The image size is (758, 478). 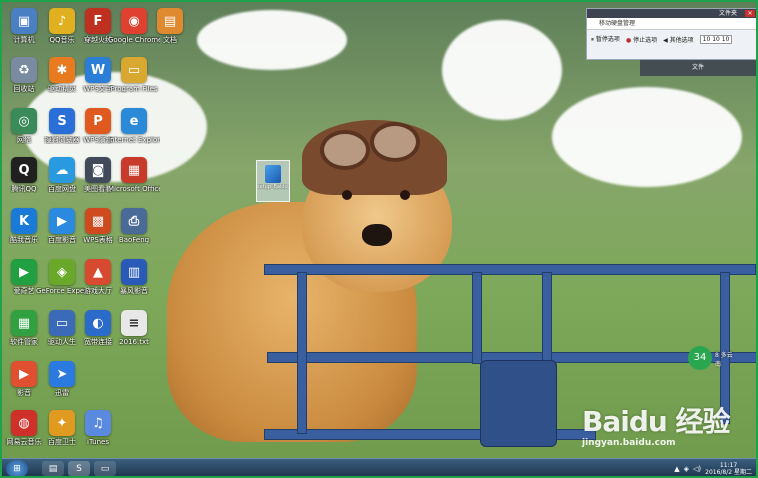 I want to click on desktop-icon-office: ▦ Microsoft Office, so click(x=134, y=175).